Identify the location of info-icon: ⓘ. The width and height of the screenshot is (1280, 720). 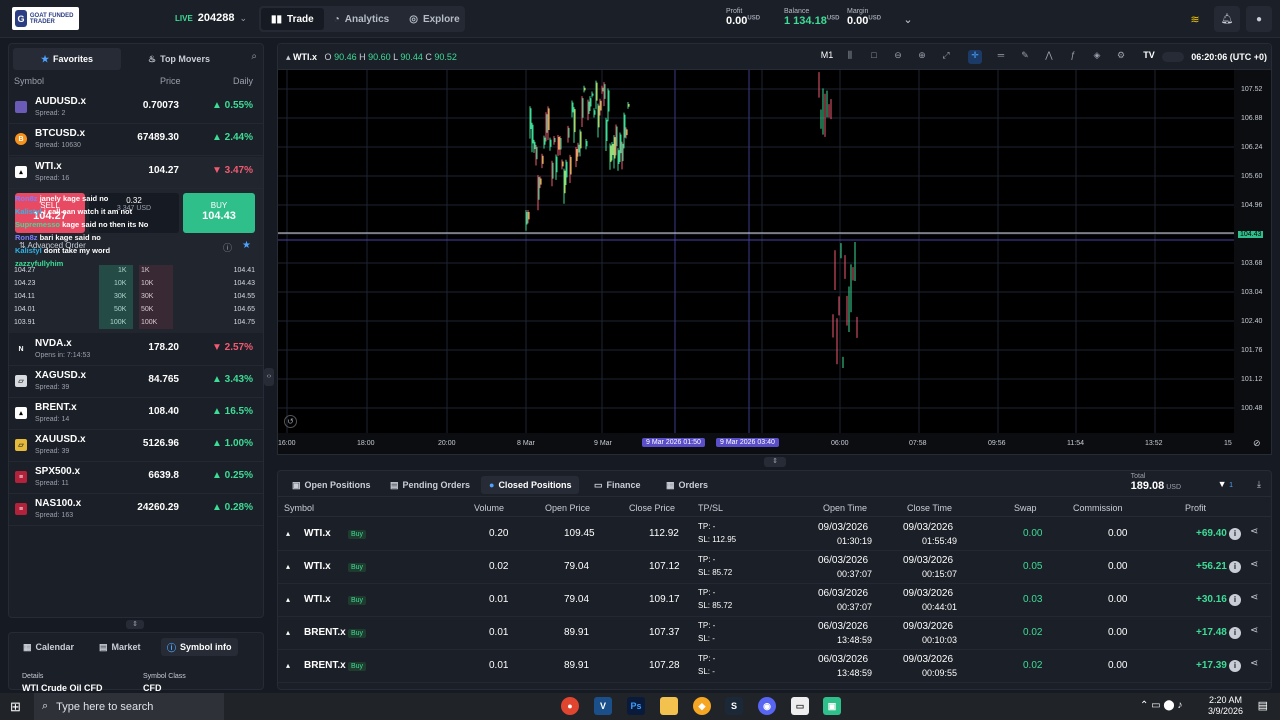
(227, 247).